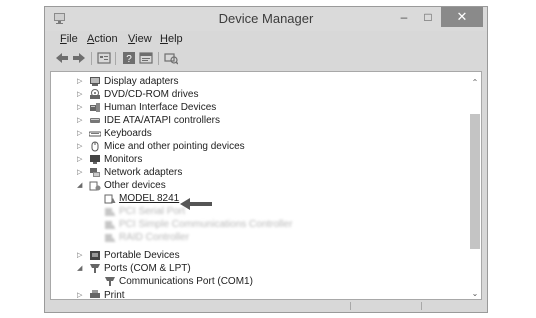 This screenshot has height=318, width=536. I want to click on tree-item-label: RAID Controller, so click(154, 237).